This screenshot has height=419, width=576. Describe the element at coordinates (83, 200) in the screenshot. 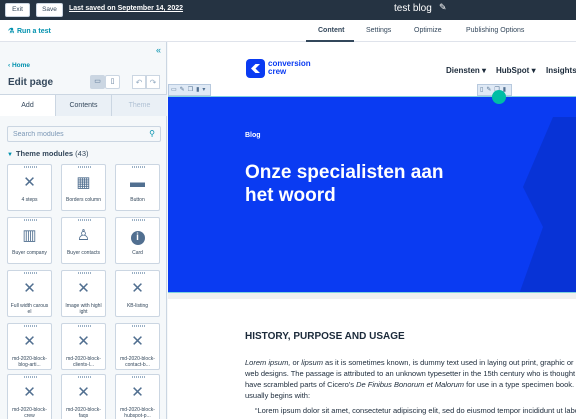

I see `module-label: Borders column` at that location.